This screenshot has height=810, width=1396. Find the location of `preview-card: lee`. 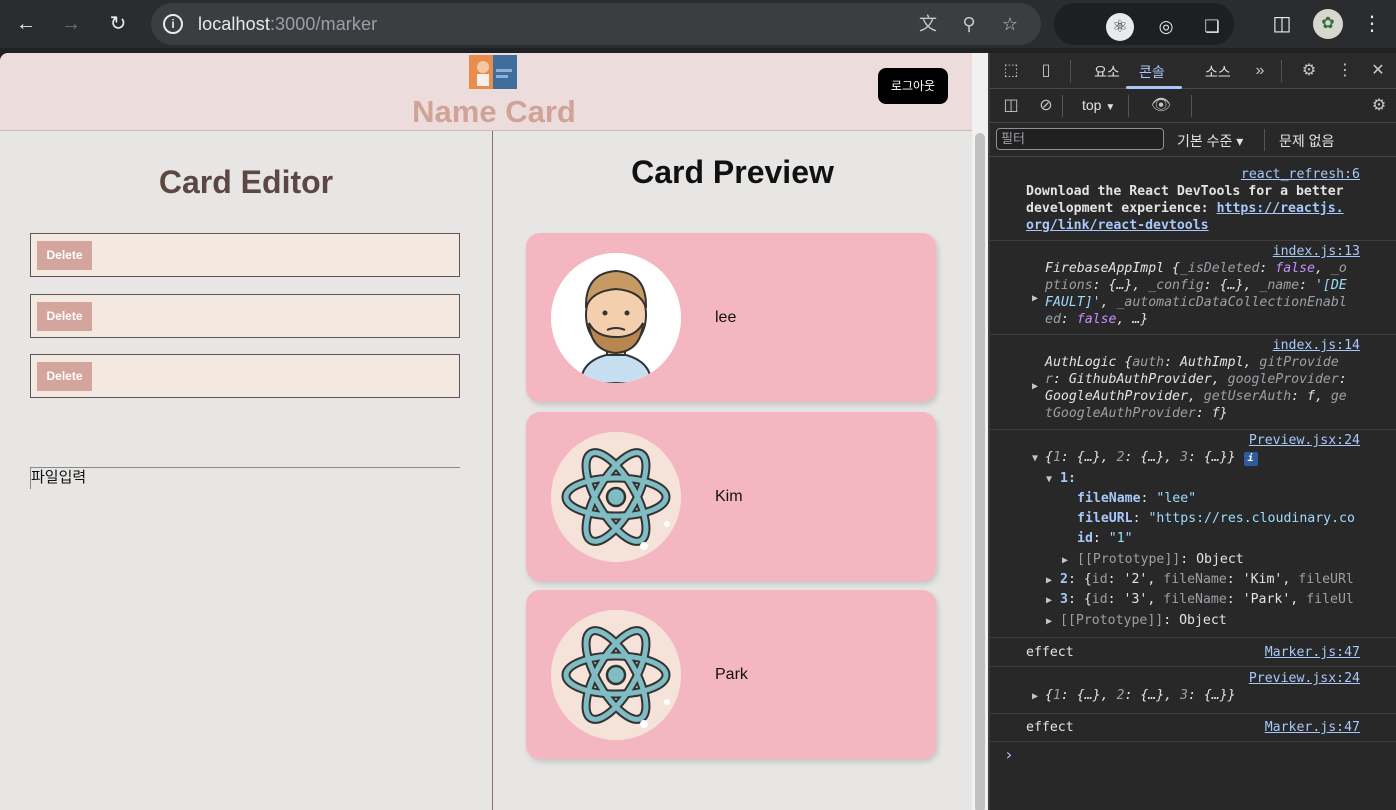

preview-card: lee is located at coordinates (731, 317).